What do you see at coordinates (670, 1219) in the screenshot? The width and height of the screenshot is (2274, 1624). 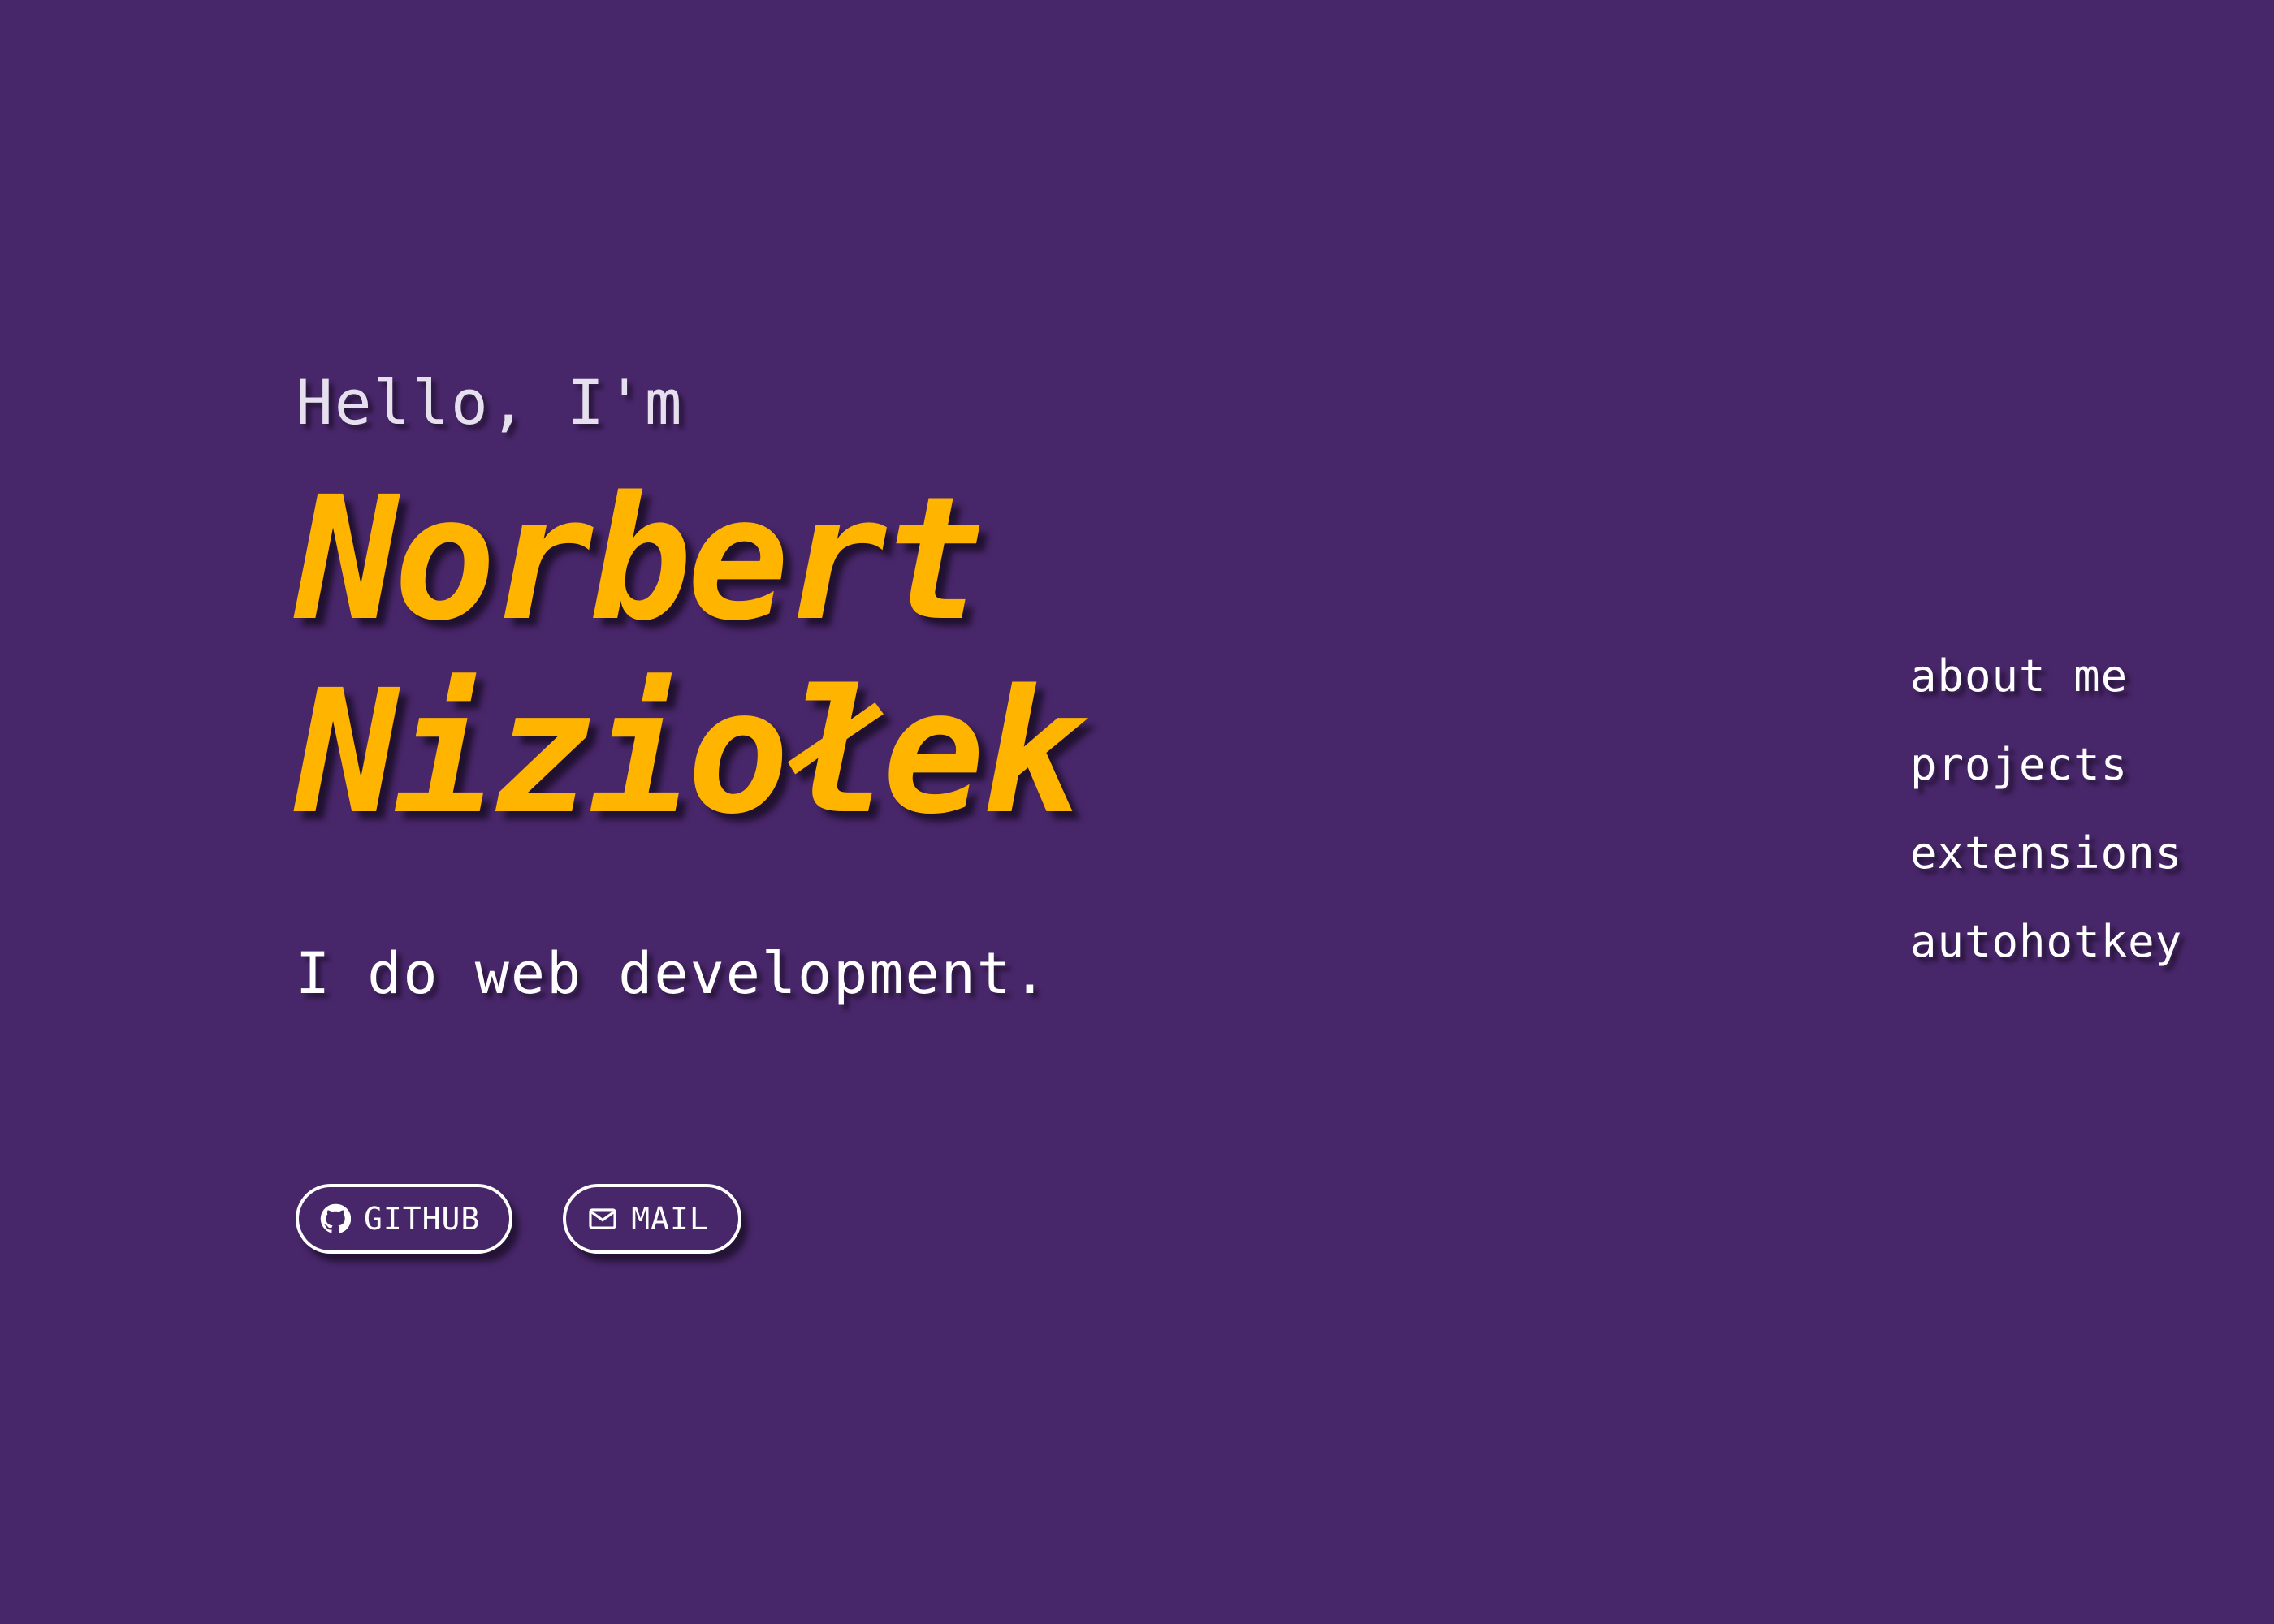 I see `mail-button-label: MAIL` at bounding box center [670, 1219].